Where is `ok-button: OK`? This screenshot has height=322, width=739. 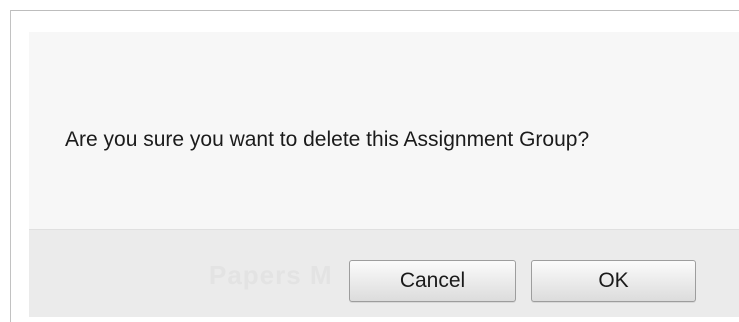
ok-button: OK is located at coordinates (613, 281).